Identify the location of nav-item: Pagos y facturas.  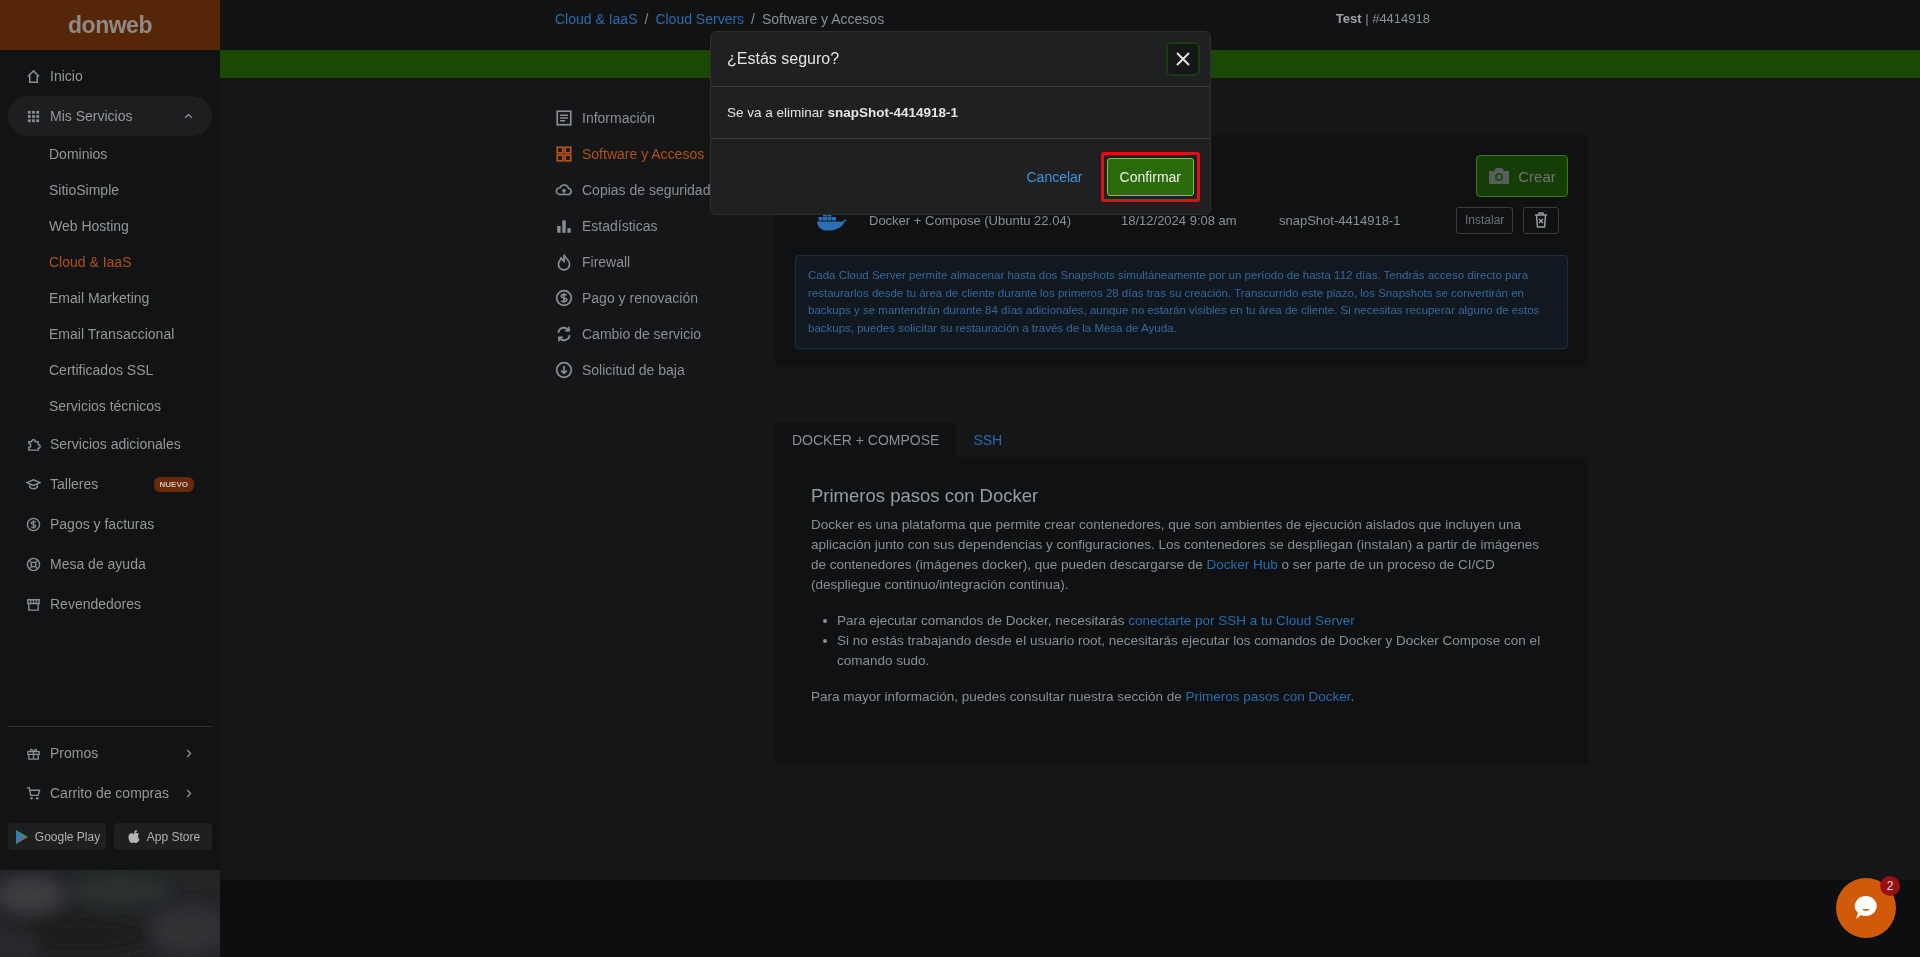
(110, 524).